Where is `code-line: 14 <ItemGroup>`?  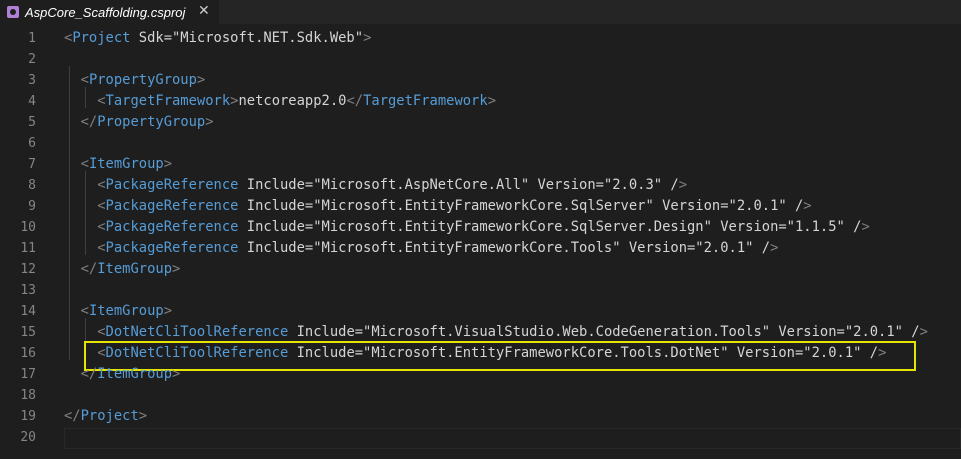
code-line: 14 <ItemGroup> is located at coordinates (480, 311).